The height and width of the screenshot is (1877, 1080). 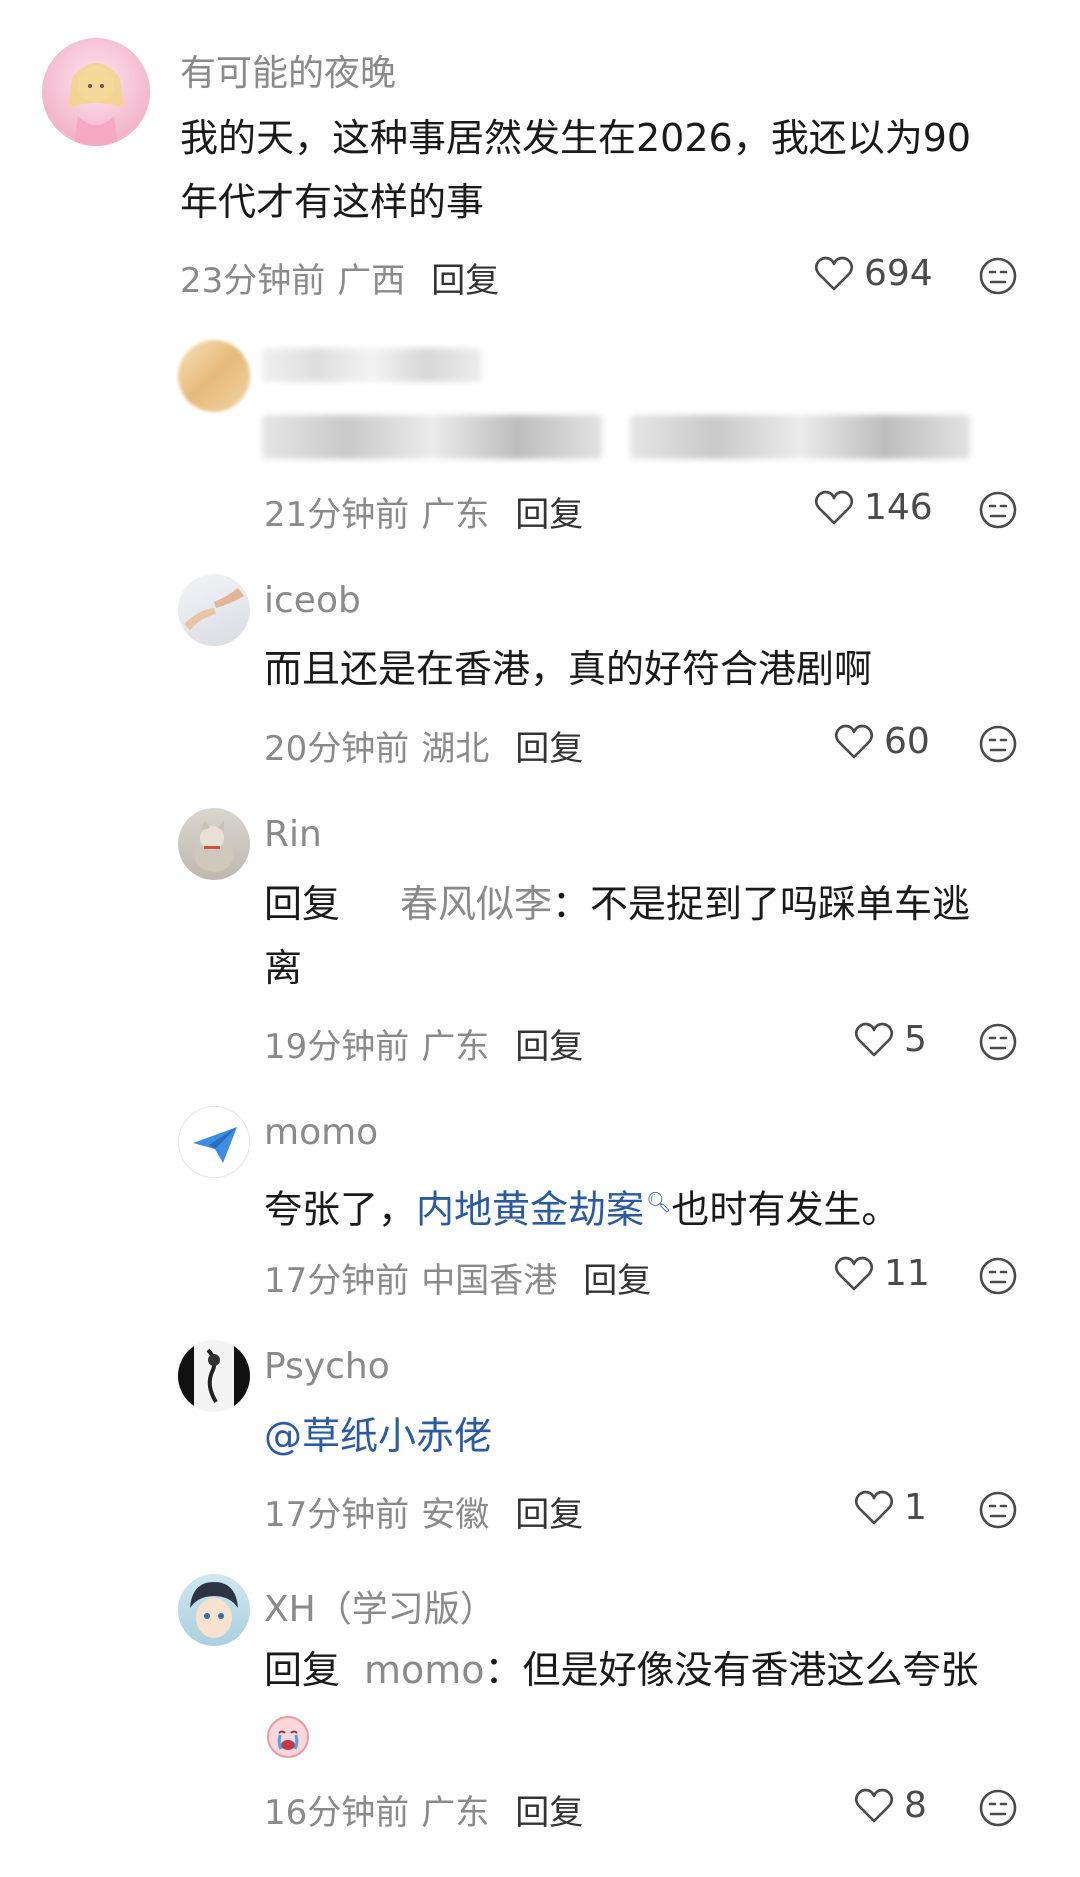 I want to click on comment-text: 而且还是在香港，真的好符合港剧啊, so click(x=568, y=669).